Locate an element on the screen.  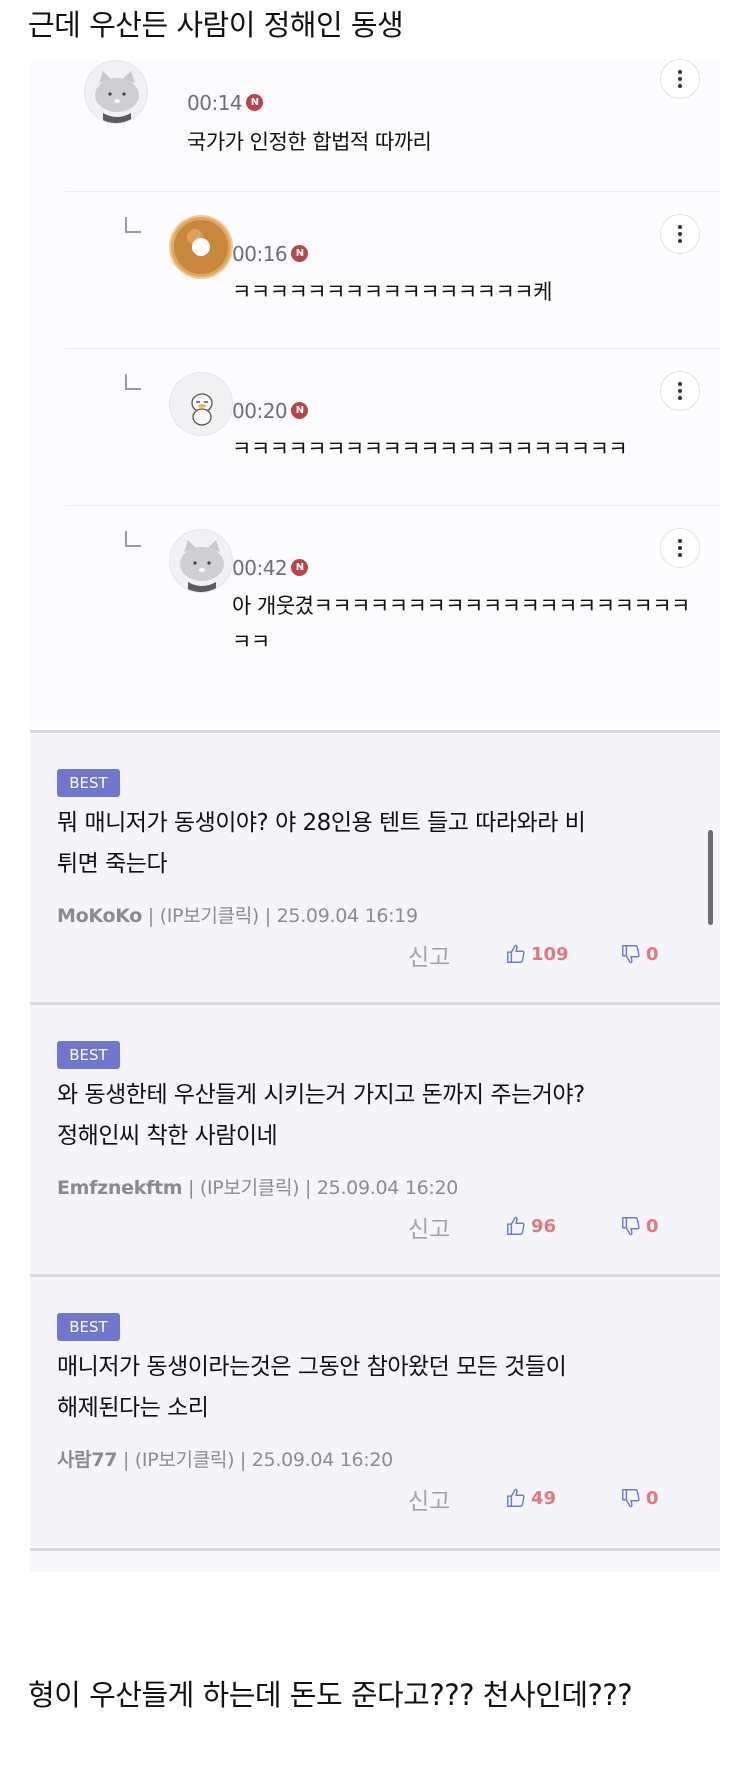
scrollbar is located at coordinates (710, 877).